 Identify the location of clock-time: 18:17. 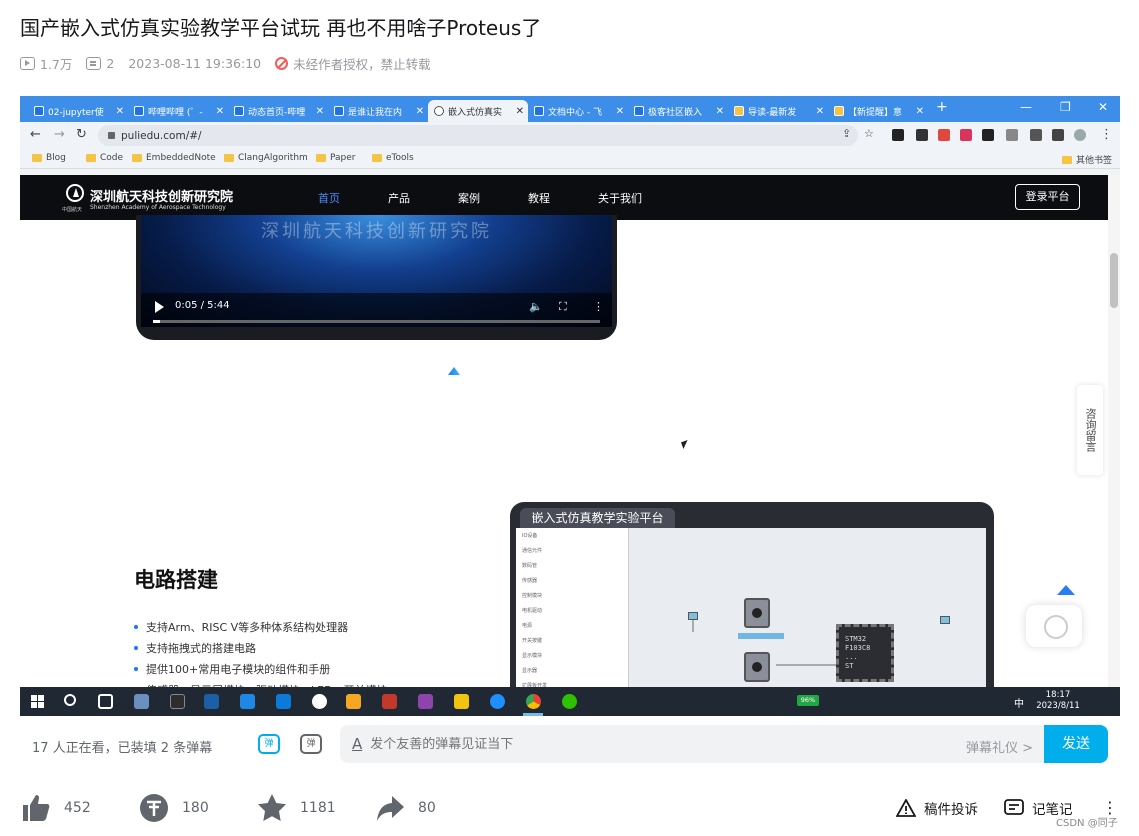
(1058, 695).